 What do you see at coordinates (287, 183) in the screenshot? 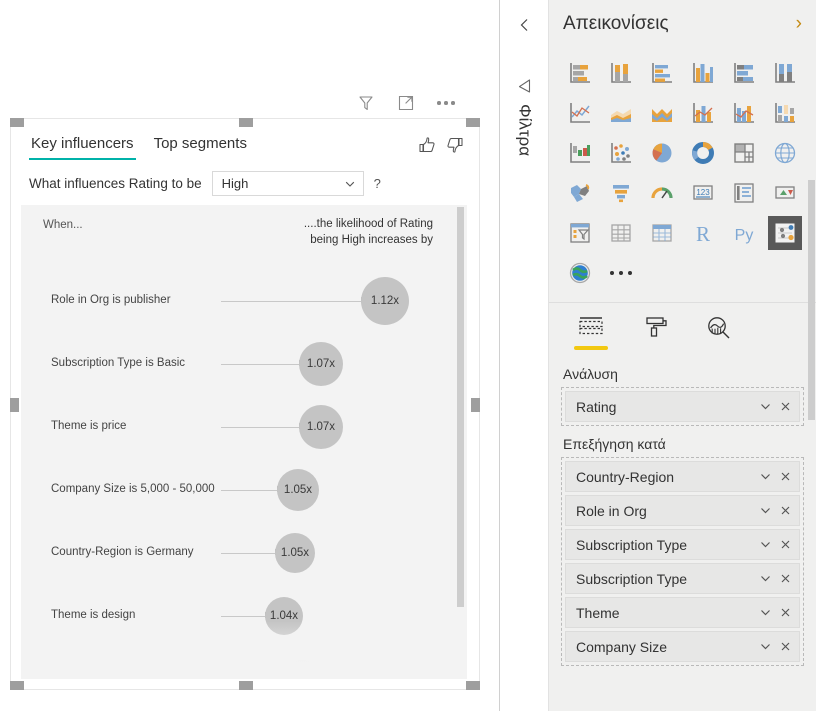
I see `influence-value-dropdown: High` at bounding box center [287, 183].